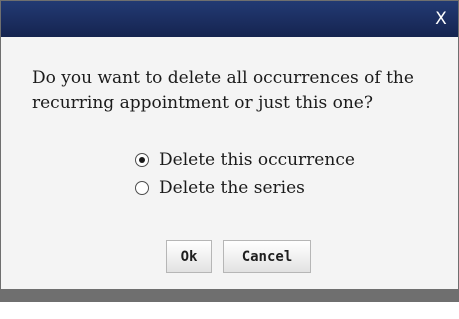 Image resolution: width=459 pixels, height=319 pixels. I want to click on delete-occurrence-option: Delete this occurrence, so click(245, 160).